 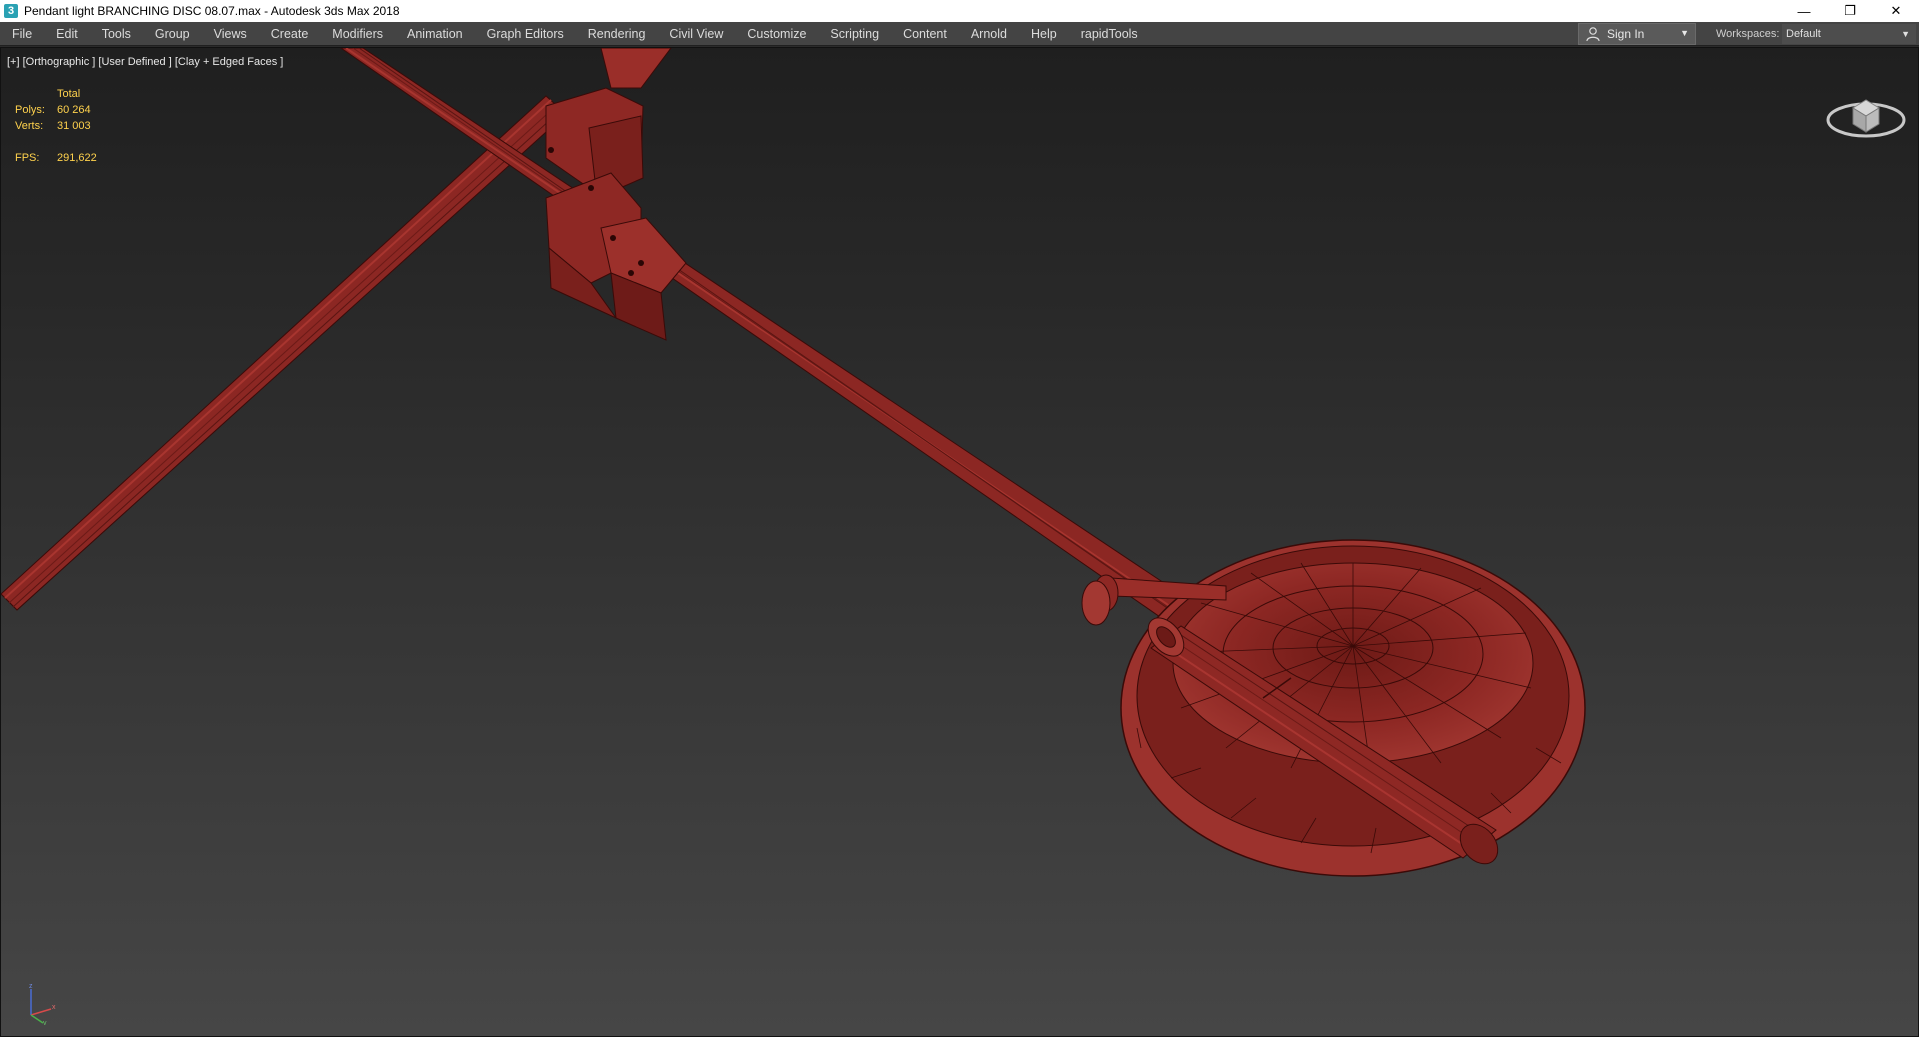 I want to click on menu-rapidtools: rapidTools, so click(x=1109, y=34).